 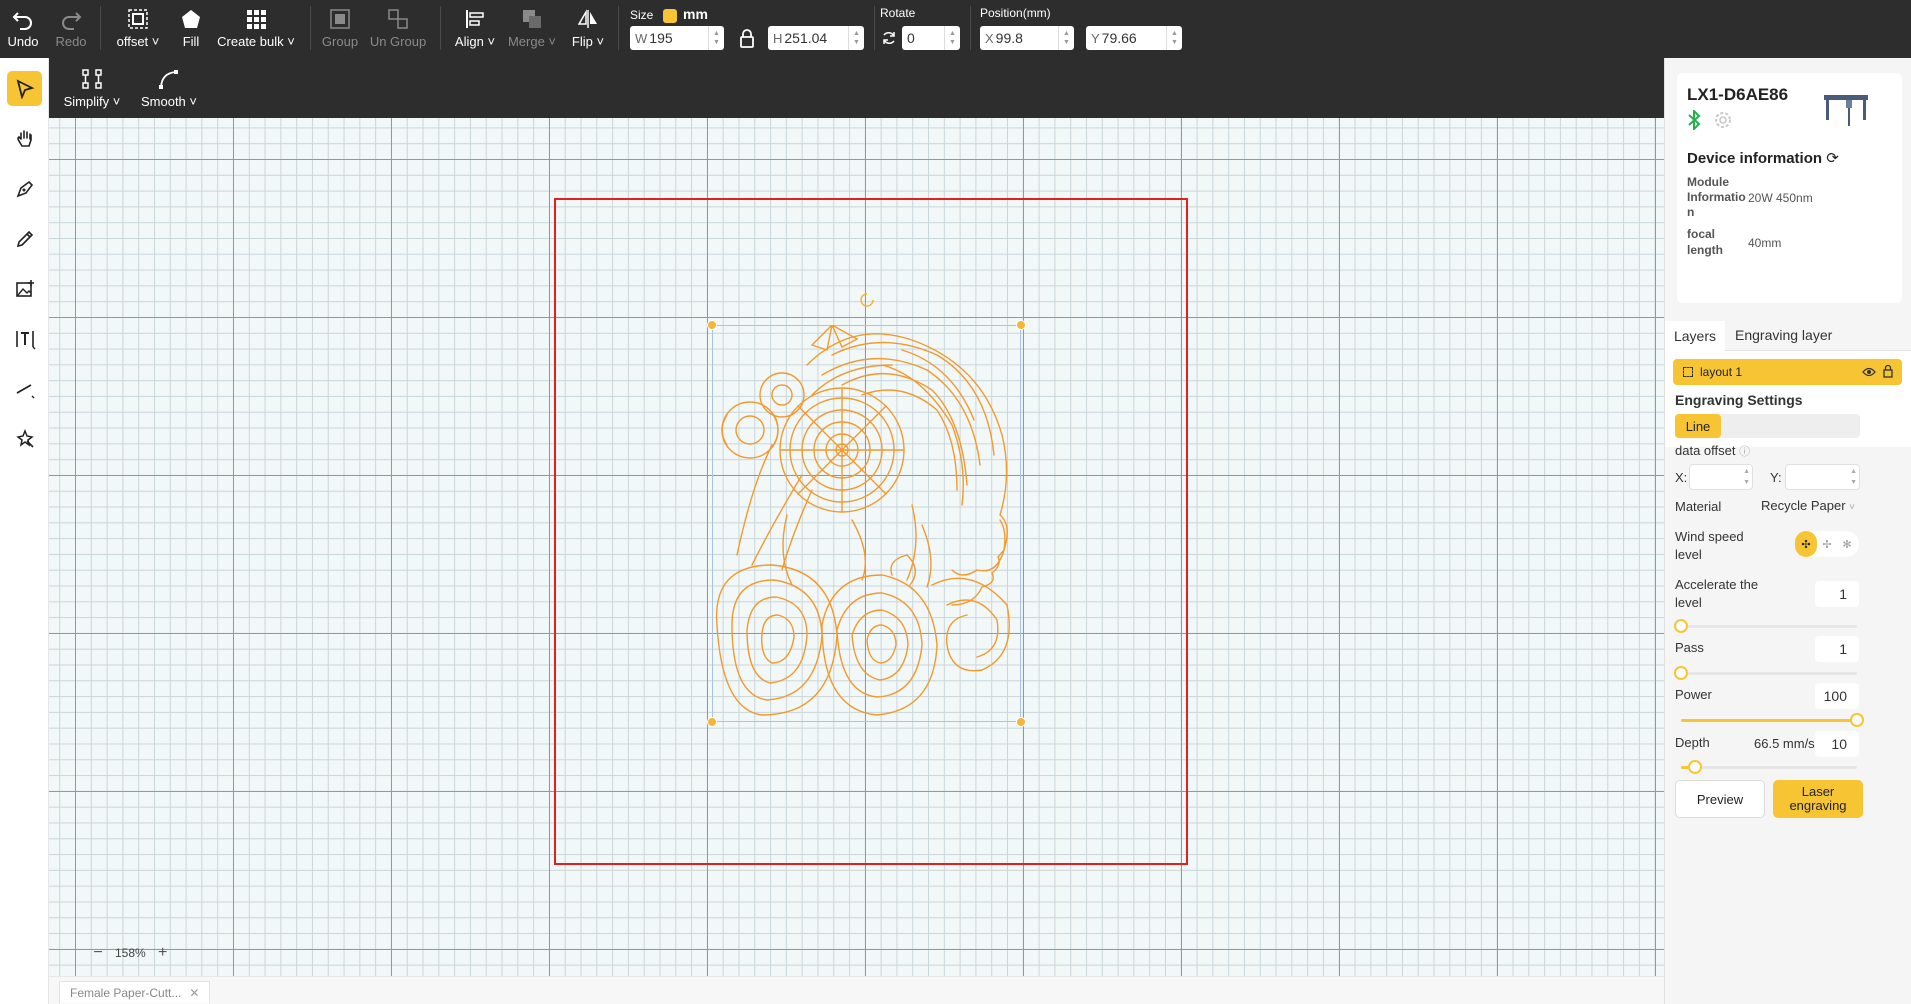 What do you see at coordinates (1765, 626) in the screenshot?
I see `accelerate-slider` at bounding box center [1765, 626].